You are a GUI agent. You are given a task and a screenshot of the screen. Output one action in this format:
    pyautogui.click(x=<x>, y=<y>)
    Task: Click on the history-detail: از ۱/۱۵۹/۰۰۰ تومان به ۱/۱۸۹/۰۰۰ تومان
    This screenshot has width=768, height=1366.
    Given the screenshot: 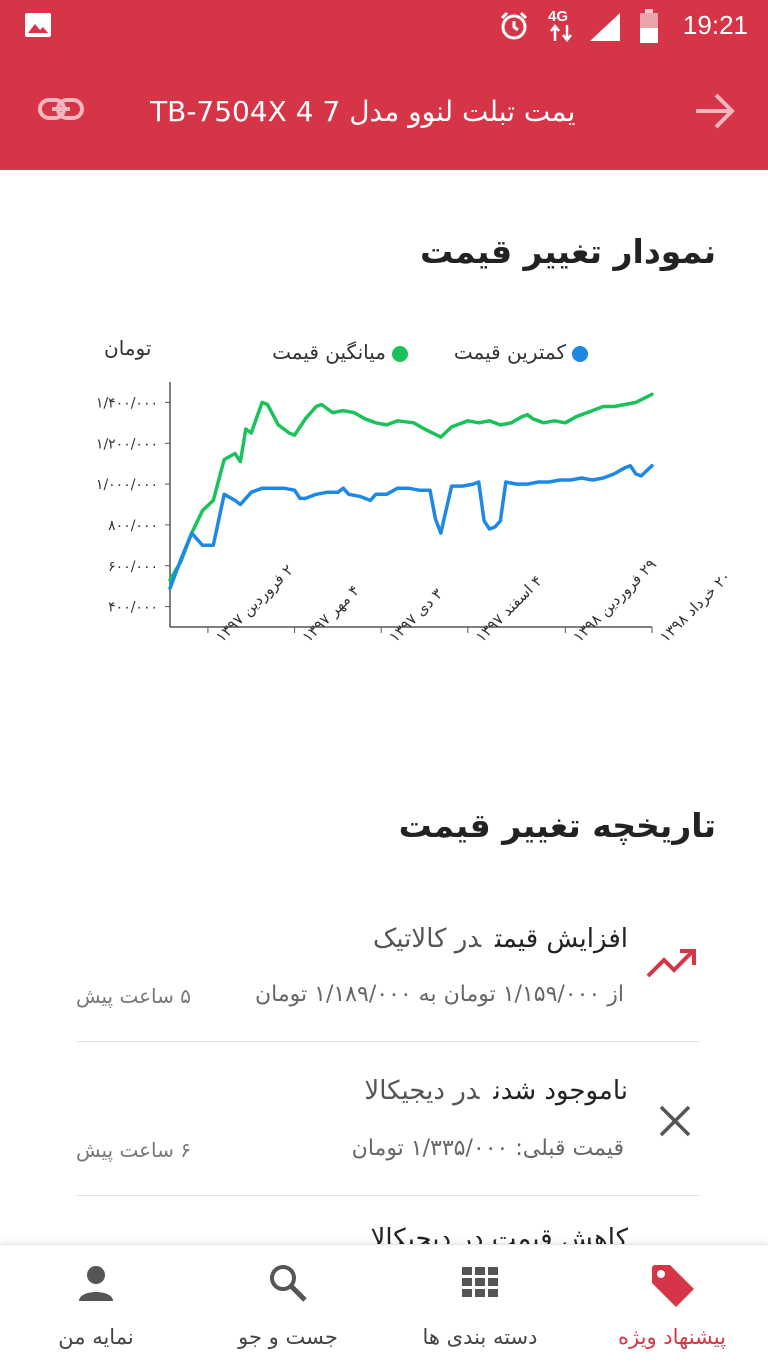 What is the action you would take?
    pyautogui.click(x=439, y=994)
    